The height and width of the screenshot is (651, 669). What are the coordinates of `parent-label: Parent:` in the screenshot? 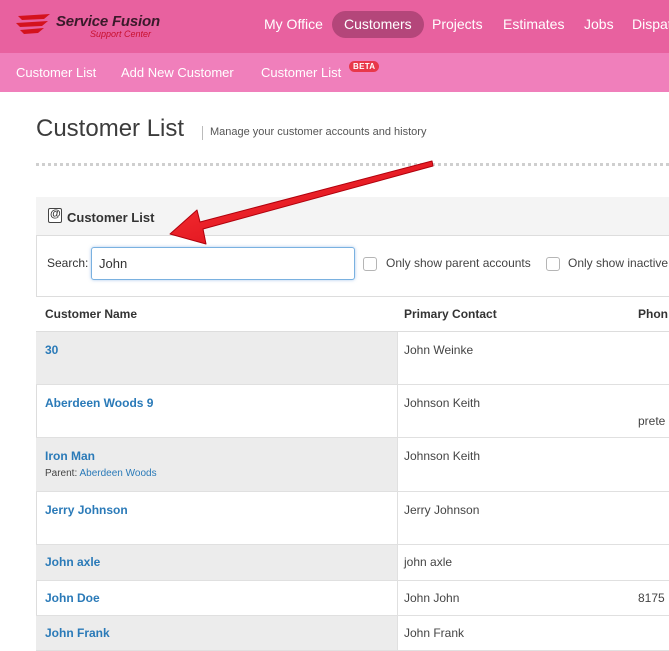 It's located at (61, 473).